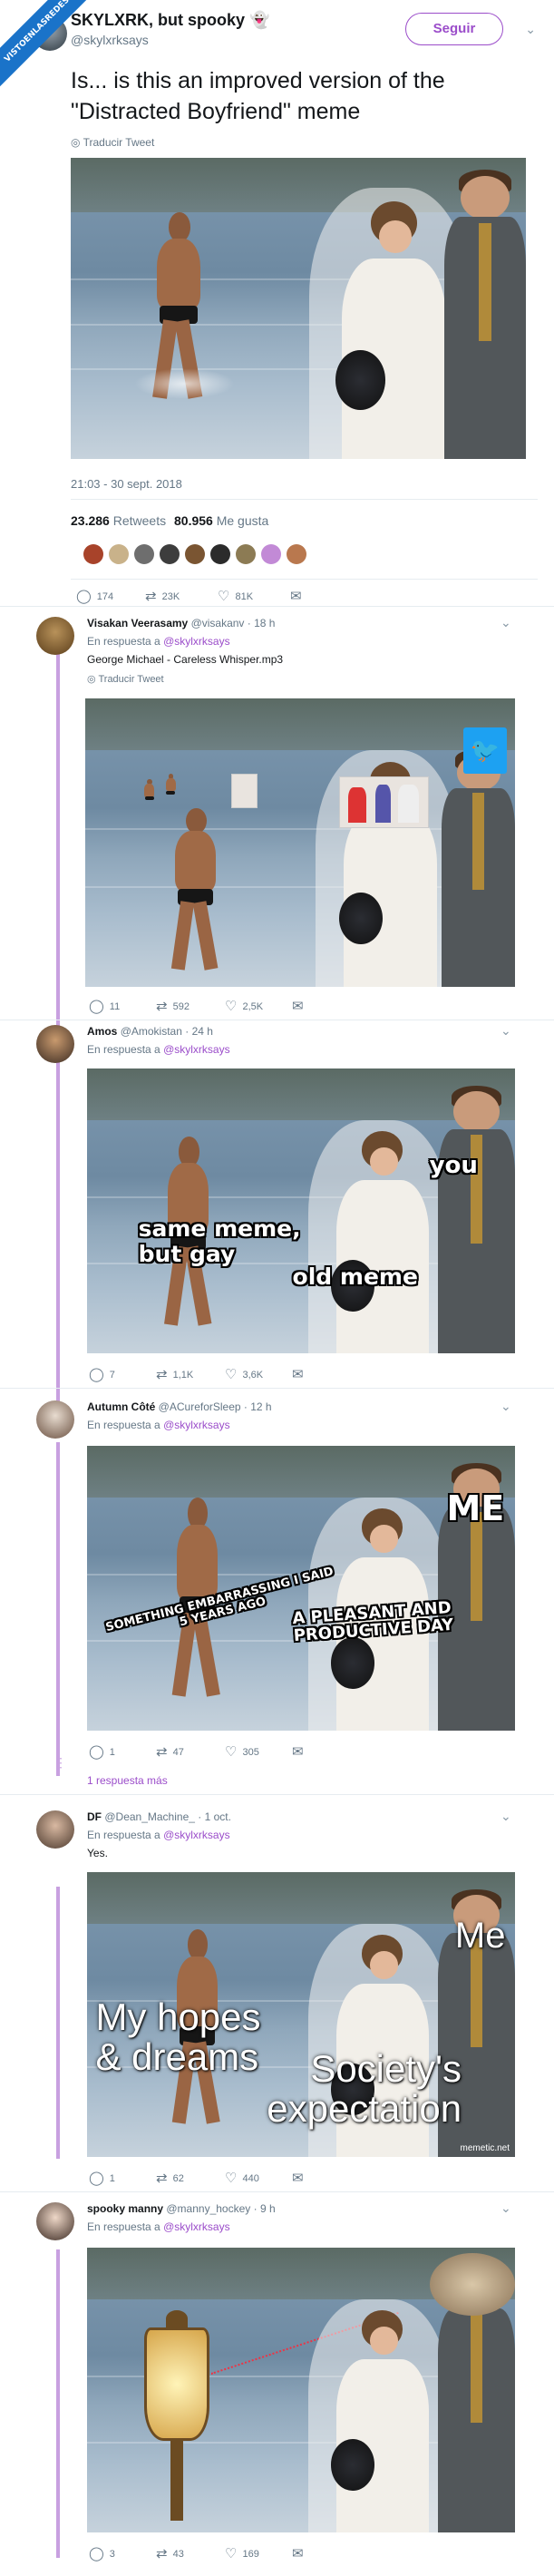 The height and width of the screenshot is (2576, 554). What do you see at coordinates (60, 1762) in the screenshot?
I see `thread-dots: ⋮` at bounding box center [60, 1762].